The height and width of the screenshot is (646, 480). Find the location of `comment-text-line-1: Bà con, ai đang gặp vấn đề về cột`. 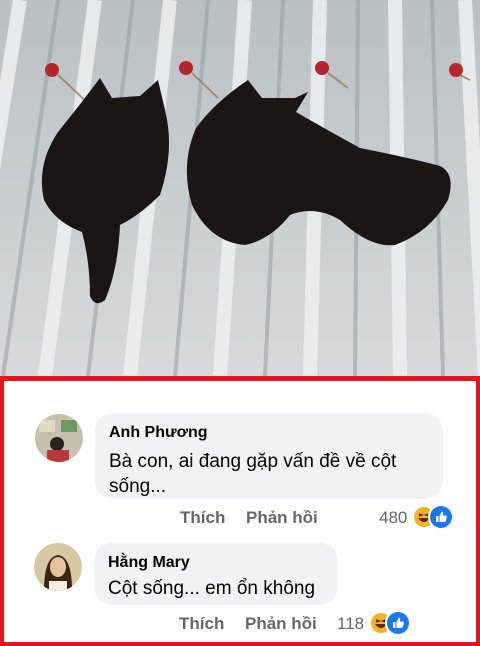

comment-text-line-1: Bà con, ai đang gặp vấn đề về cột is located at coordinates (253, 461).